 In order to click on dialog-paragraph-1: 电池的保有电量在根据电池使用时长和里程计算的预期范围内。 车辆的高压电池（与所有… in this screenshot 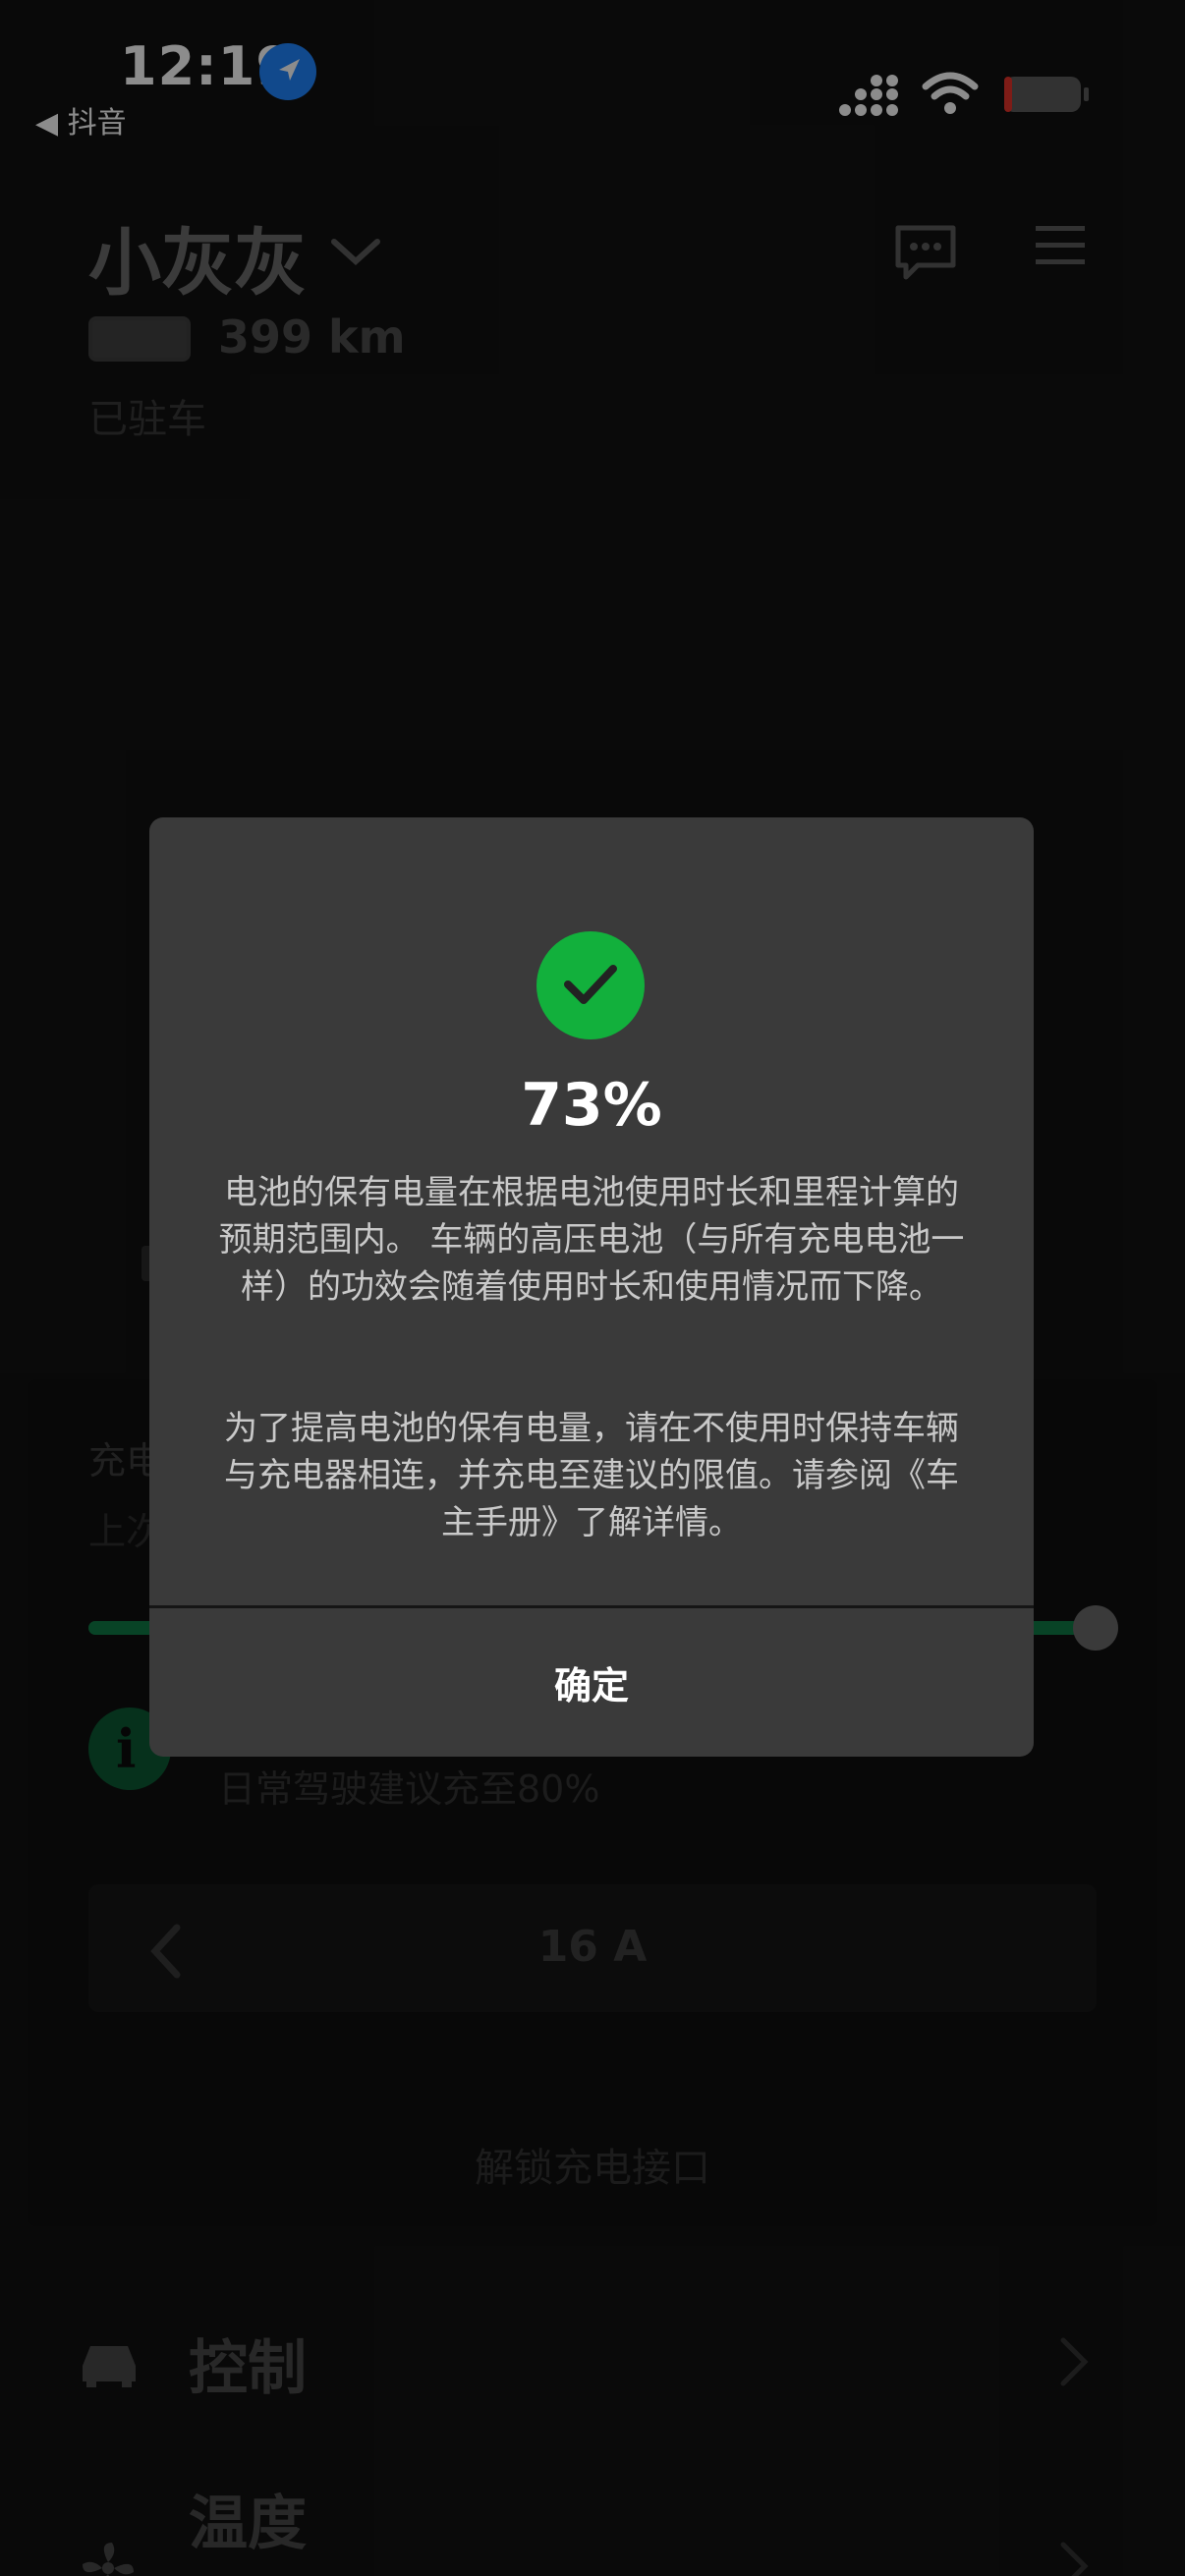, I will do `click(592, 1240)`.